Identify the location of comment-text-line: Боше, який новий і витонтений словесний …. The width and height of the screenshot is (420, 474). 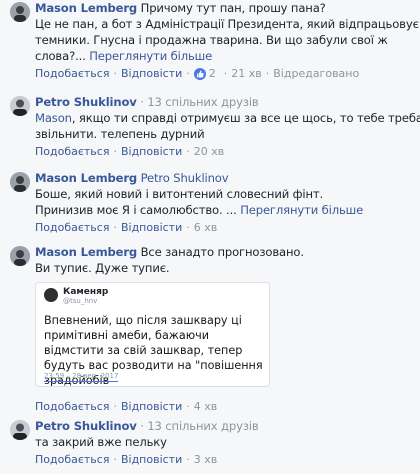
(179, 194).